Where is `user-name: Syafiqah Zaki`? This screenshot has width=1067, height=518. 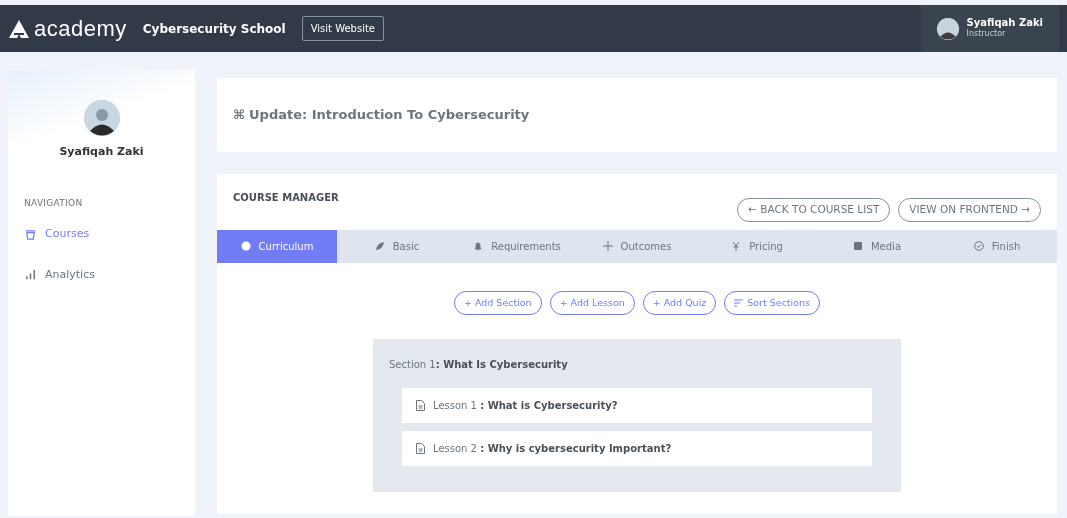
user-name: Syafiqah Zaki is located at coordinates (101, 152).